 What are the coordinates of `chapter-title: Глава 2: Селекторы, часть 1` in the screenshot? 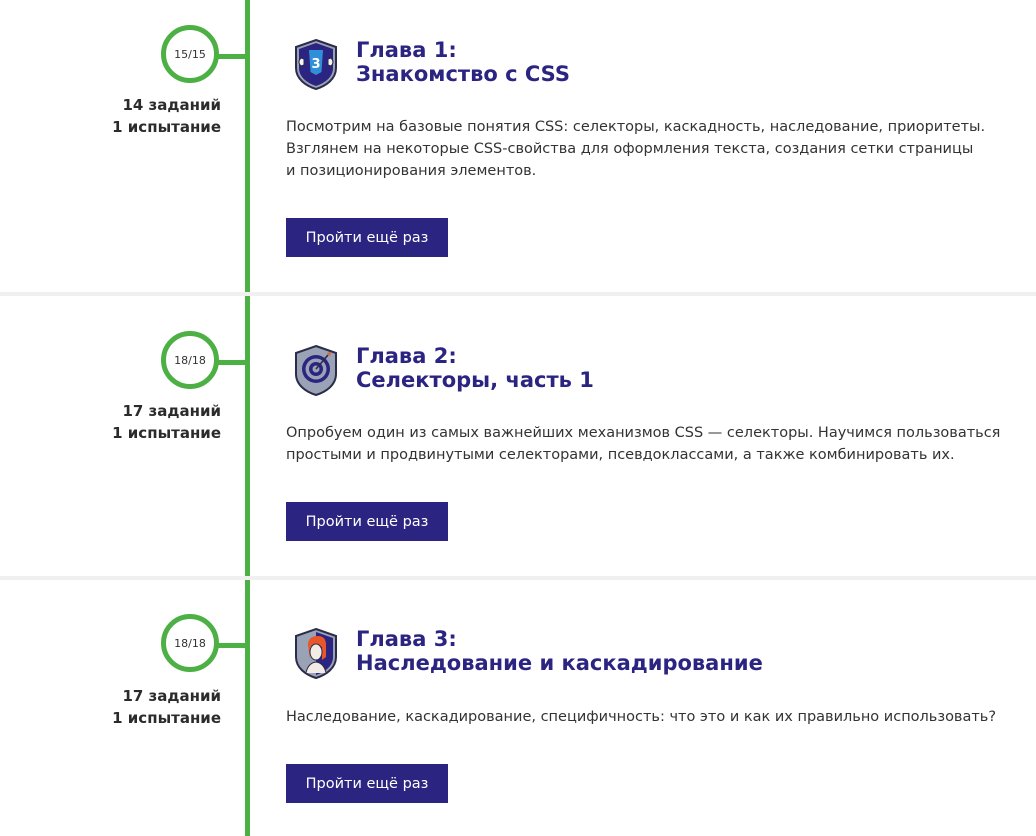 It's located at (475, 368).